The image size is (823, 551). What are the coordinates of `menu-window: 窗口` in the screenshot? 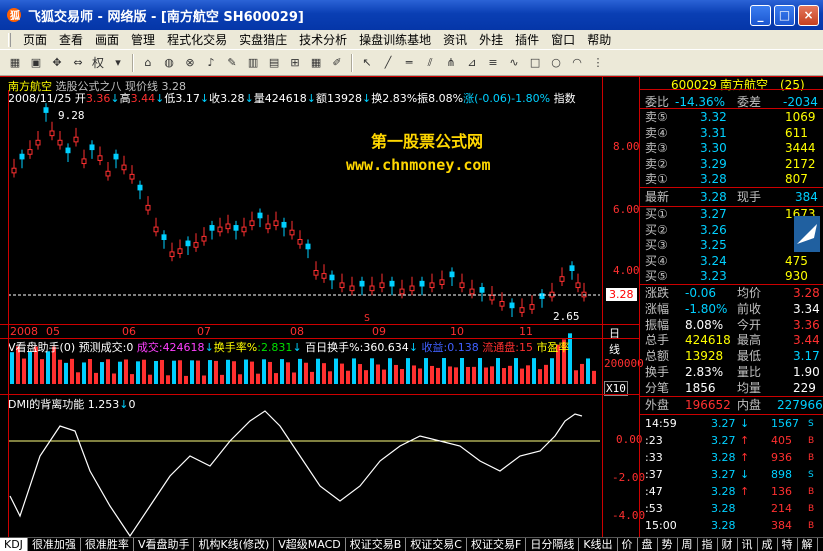 It's located at (563, 39).